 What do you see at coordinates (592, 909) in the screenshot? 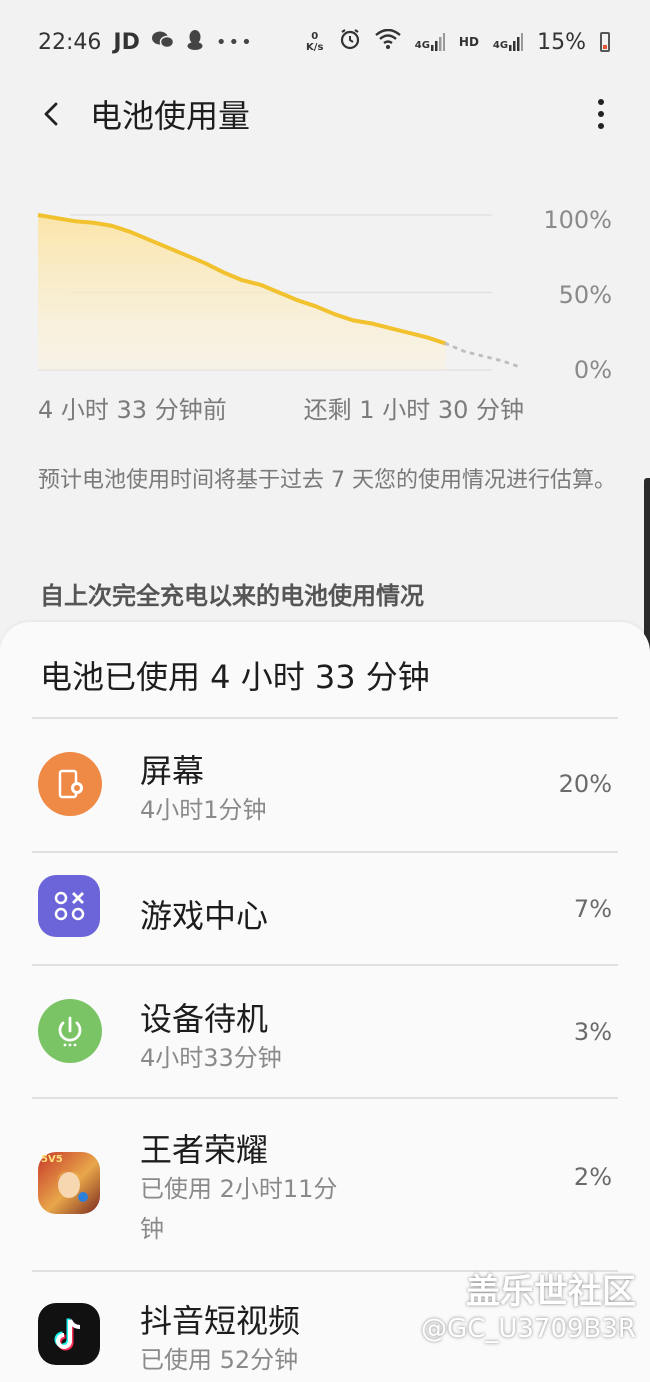
I see `usage-percent: 7%` at bounding box center [592, 909].